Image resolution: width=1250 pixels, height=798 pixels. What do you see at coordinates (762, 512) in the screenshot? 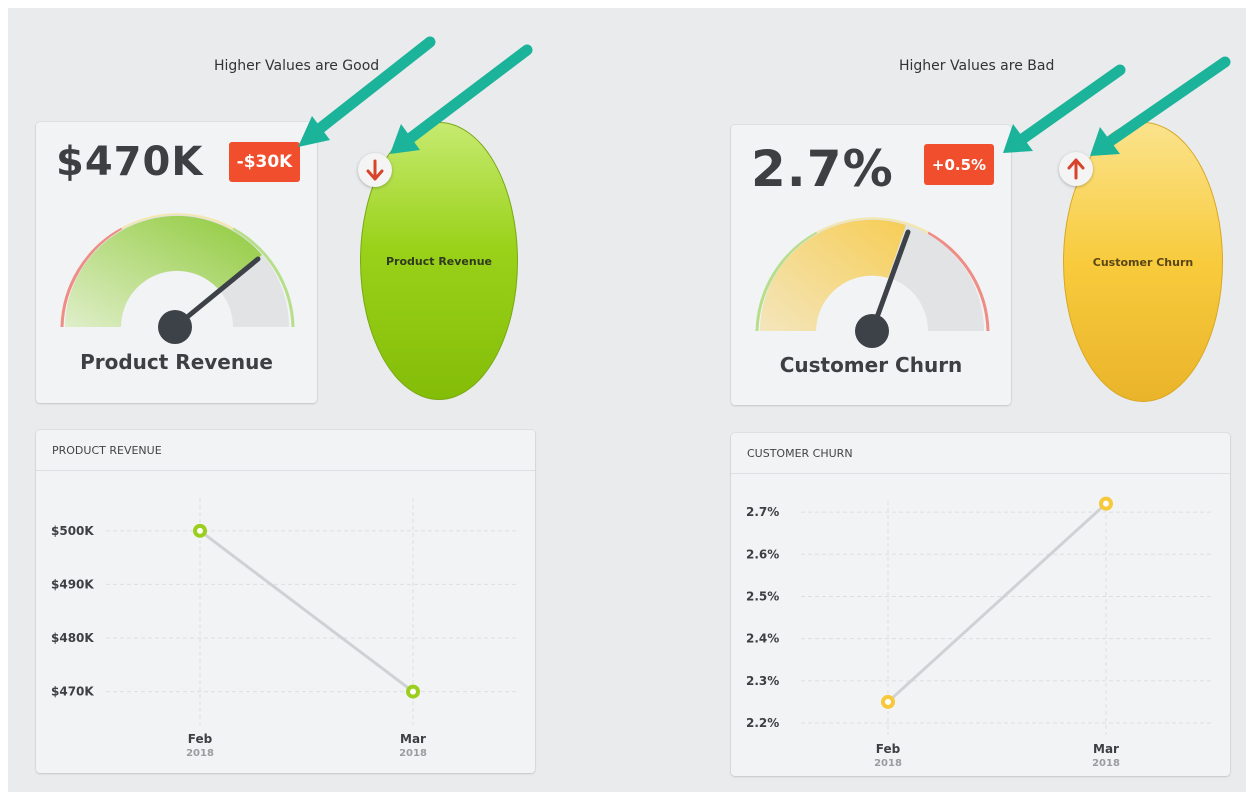
I see `y-tick-label: 2.7%` at bounding box center [762, 512].